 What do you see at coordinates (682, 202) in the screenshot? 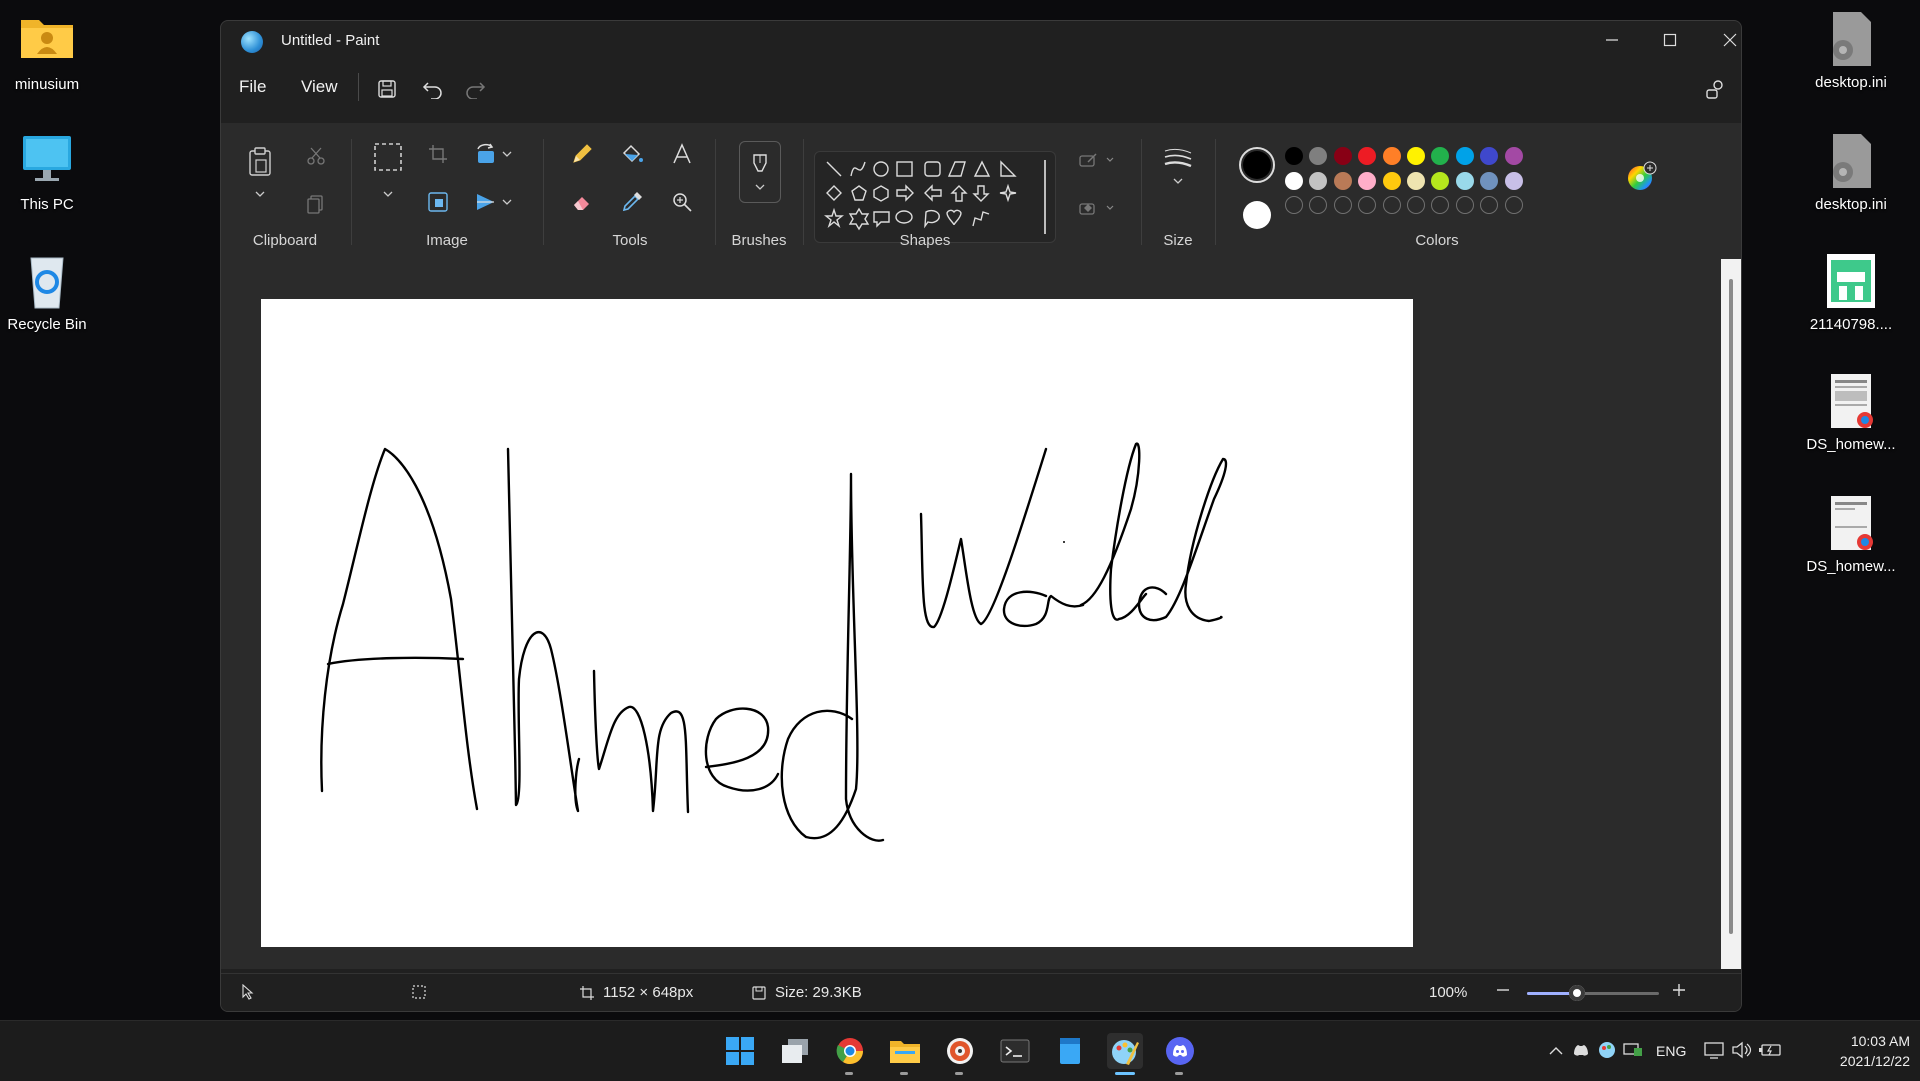
I see `magnifier-icon` at bounding box center [682, 202].